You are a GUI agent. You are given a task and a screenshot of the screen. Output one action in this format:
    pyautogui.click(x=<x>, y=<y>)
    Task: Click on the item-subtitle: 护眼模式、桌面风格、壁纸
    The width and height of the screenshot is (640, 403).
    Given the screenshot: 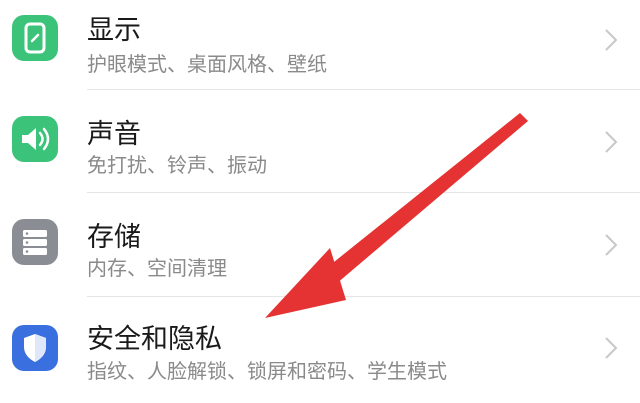 What is the action you would take?
    pyautogui.click(x=207, y=64)
    